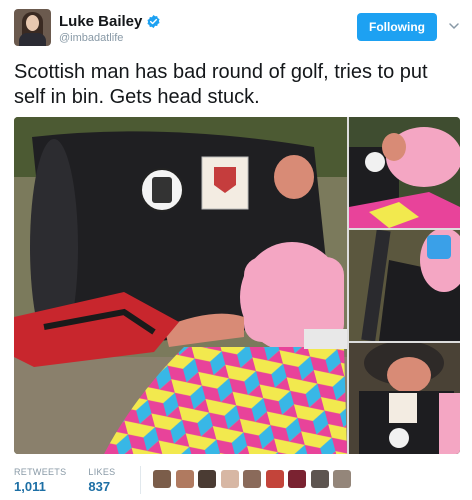 This screenshot has width=472, height=500. I want to click on chevron-down-icon, so click(454, 26).